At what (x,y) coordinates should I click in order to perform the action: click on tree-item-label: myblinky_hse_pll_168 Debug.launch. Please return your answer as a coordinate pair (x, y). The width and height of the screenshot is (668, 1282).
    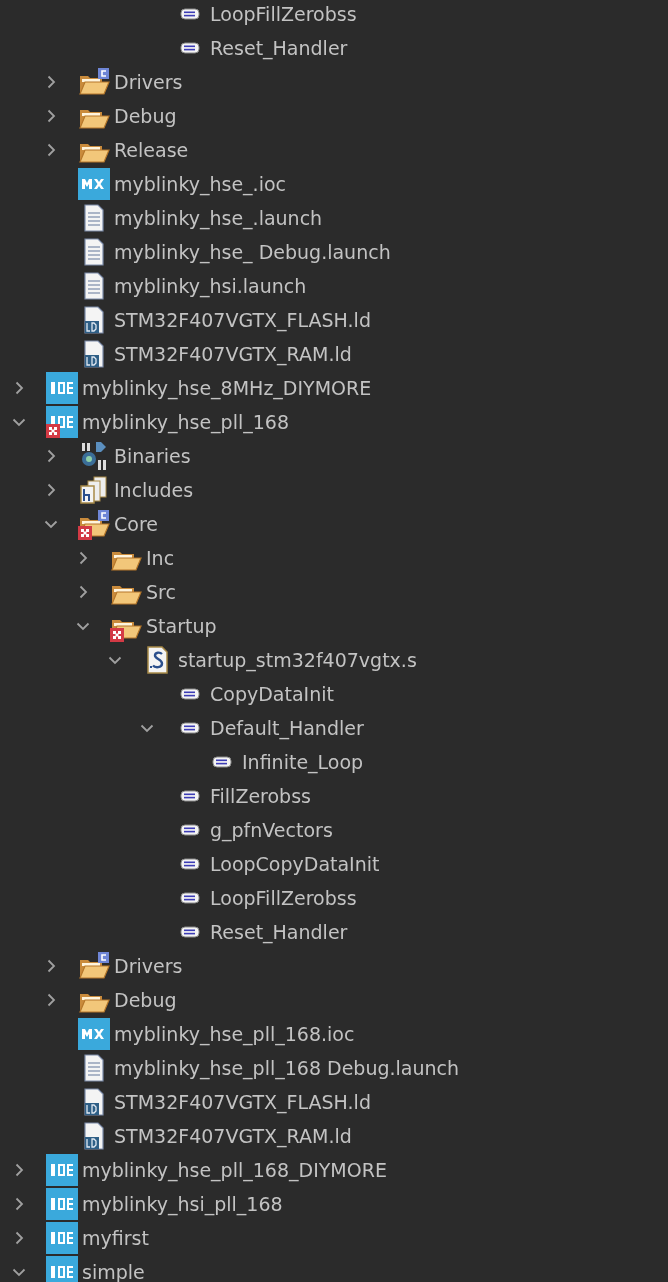
    Looking at the image, I should click on (287, 1068).